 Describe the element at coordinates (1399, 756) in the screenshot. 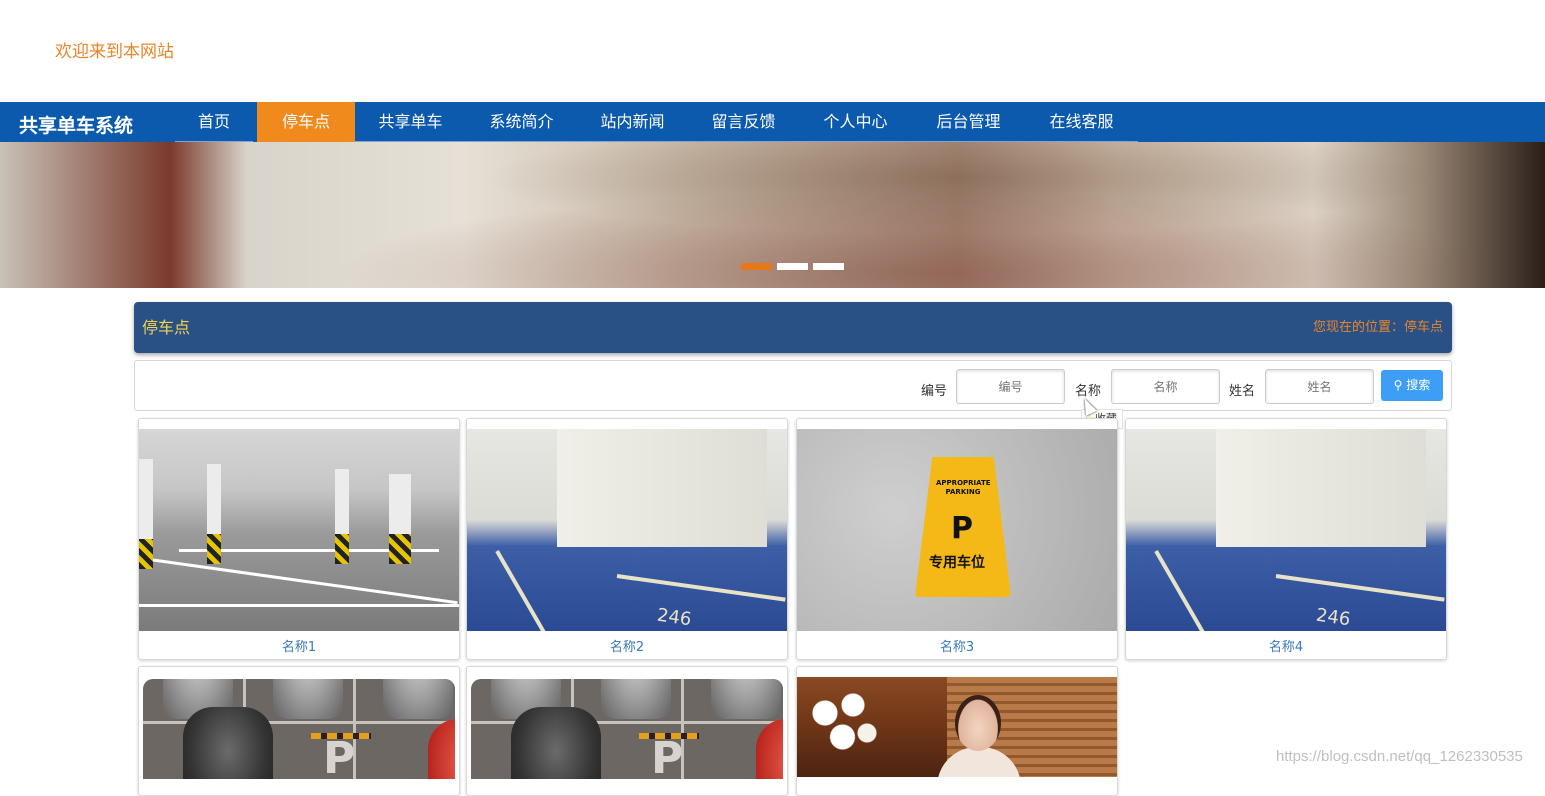

I see `watermark: https://blog.csdn.net/qq_1262330535` at that location.